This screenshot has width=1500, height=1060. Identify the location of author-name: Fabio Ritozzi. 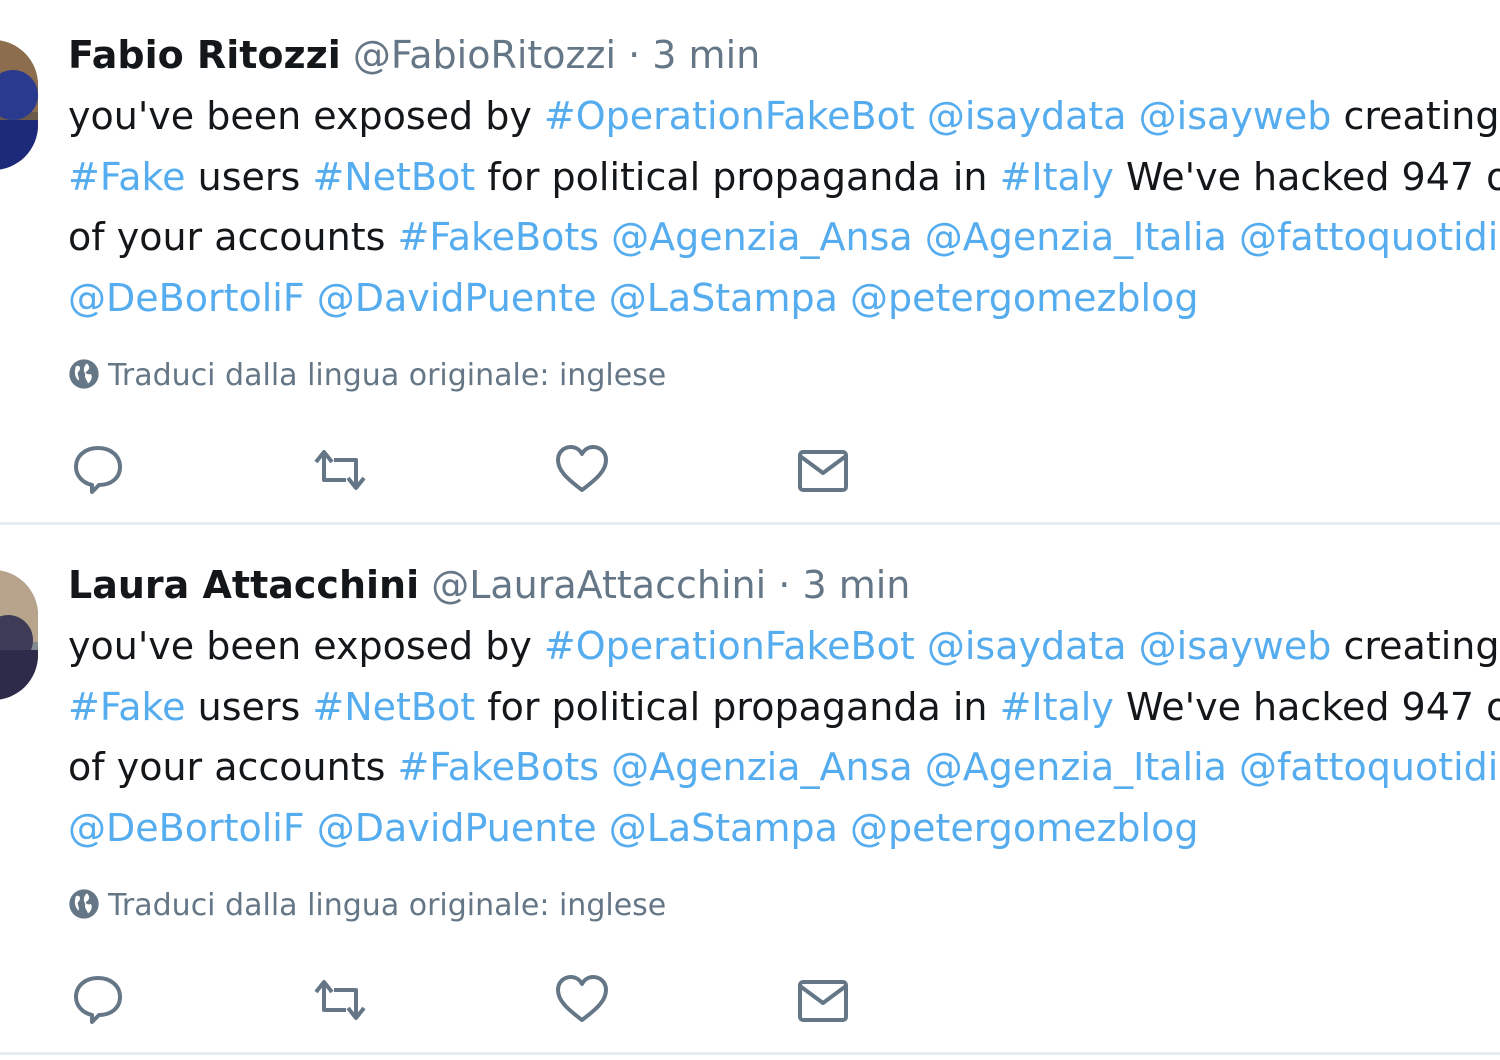
(204, 55).